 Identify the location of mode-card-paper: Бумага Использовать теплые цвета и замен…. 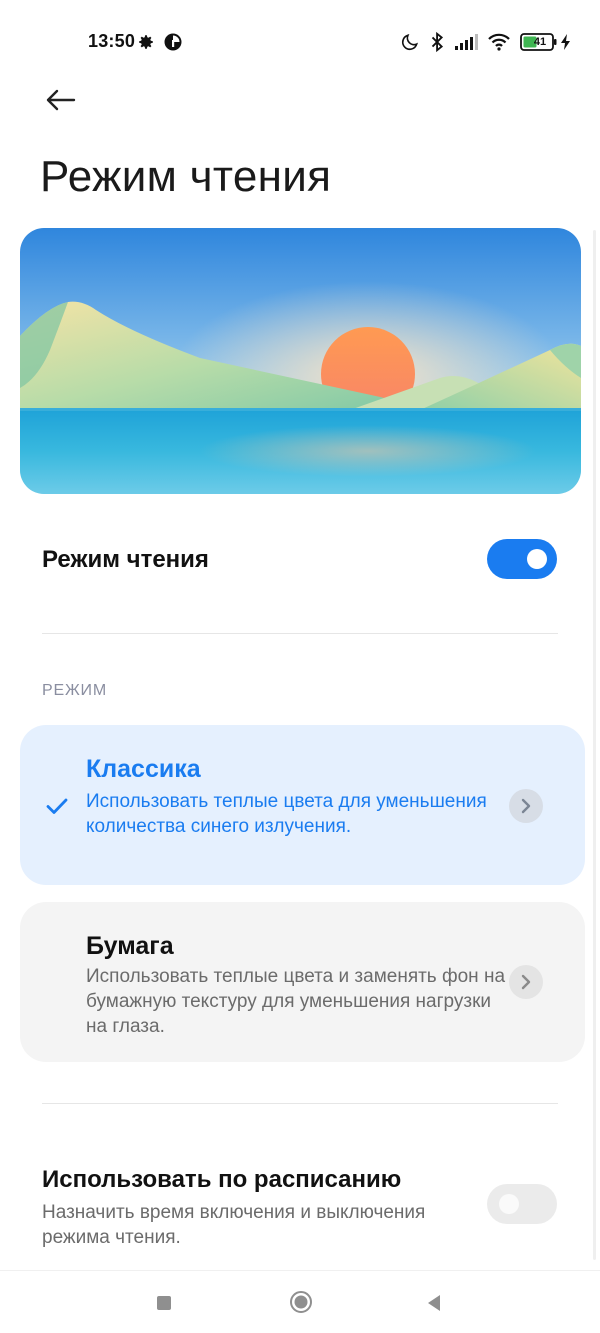
(302, 982).